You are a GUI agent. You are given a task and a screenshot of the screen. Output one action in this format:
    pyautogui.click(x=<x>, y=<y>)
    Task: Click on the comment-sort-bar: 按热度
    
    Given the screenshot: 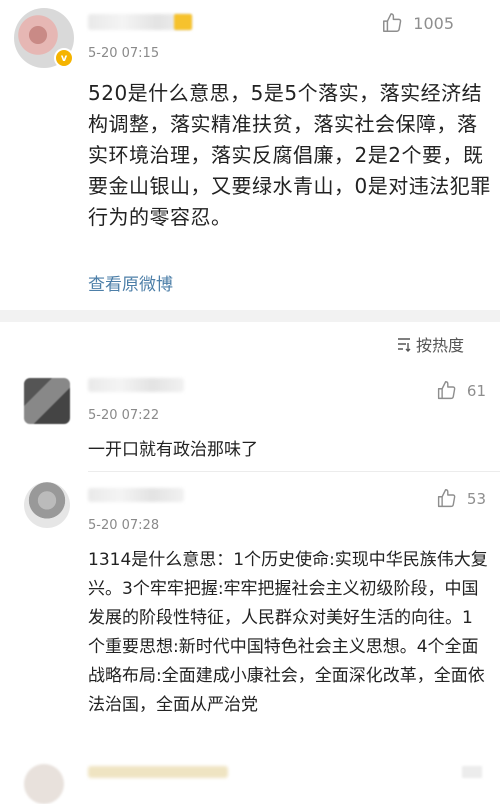 What is the action you would take?
    pyautogui.click(x=250, y=343)
    